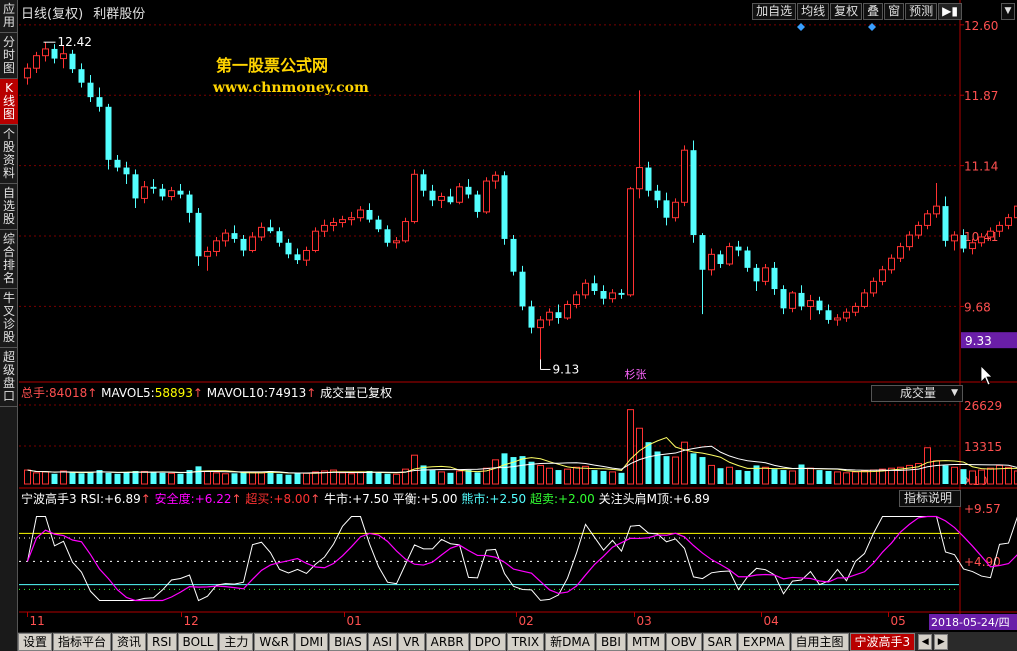 This screenshot has width=1017, height=651. What do you see at coordinates (882, 641) in the screenshot?
I see `bottom-tab-21: 宁波高手3` at bounding box center [882, 641].